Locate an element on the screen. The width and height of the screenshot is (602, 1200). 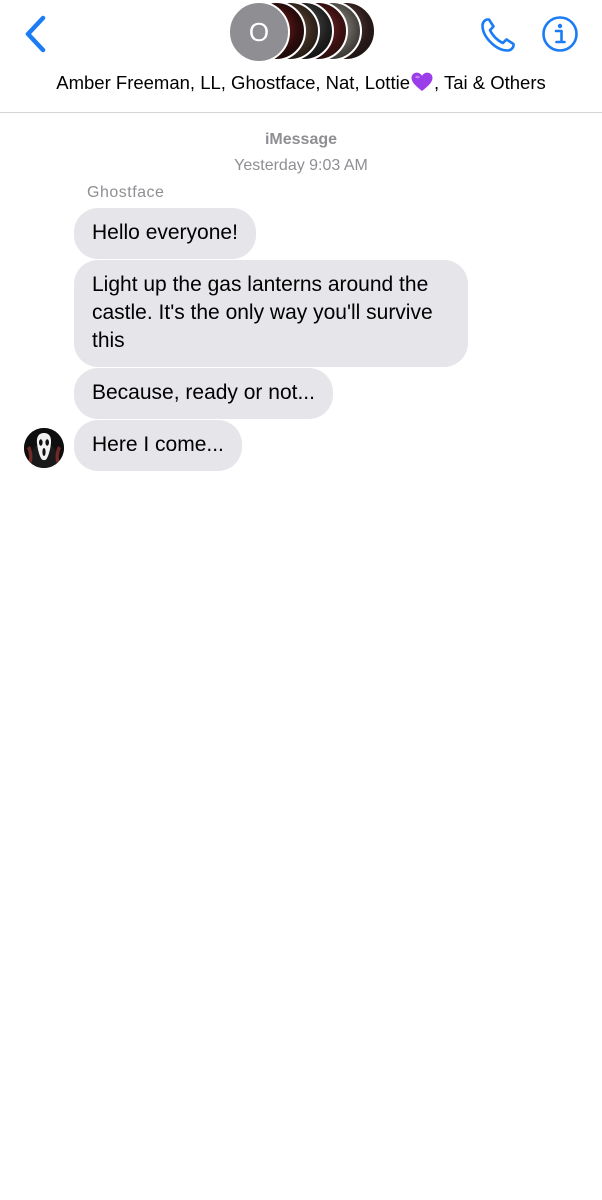
ghostface-mask-icon is located at coordinates (44, 448).